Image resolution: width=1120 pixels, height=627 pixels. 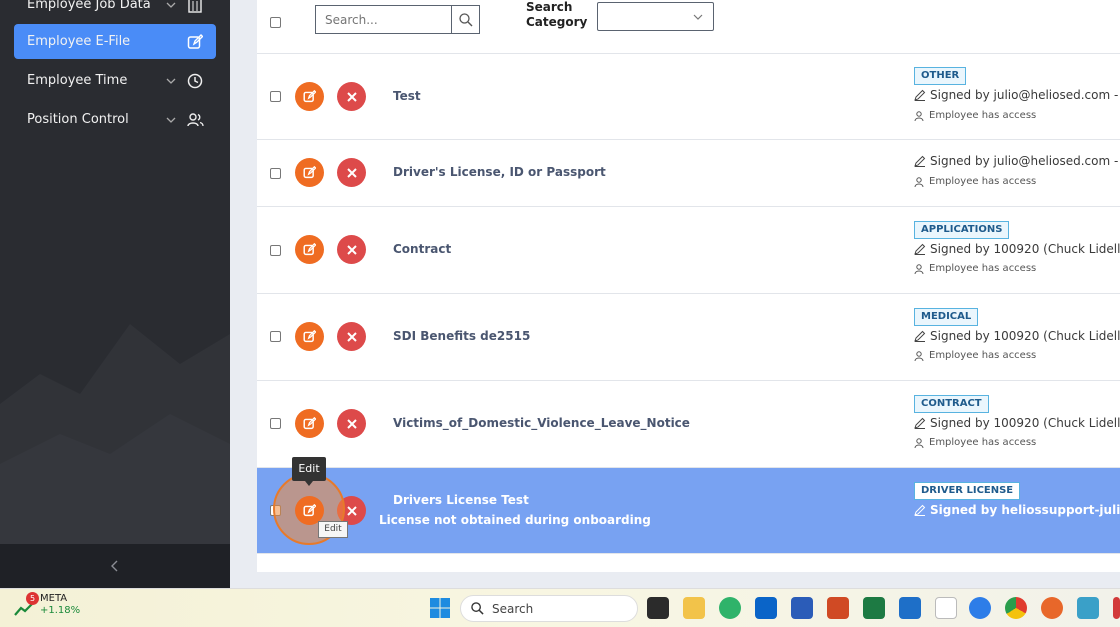 What do you see at coordinates (549, 7) in the screenshot?
I see `category-label-line1: Search` at bounding box center [549, 7].